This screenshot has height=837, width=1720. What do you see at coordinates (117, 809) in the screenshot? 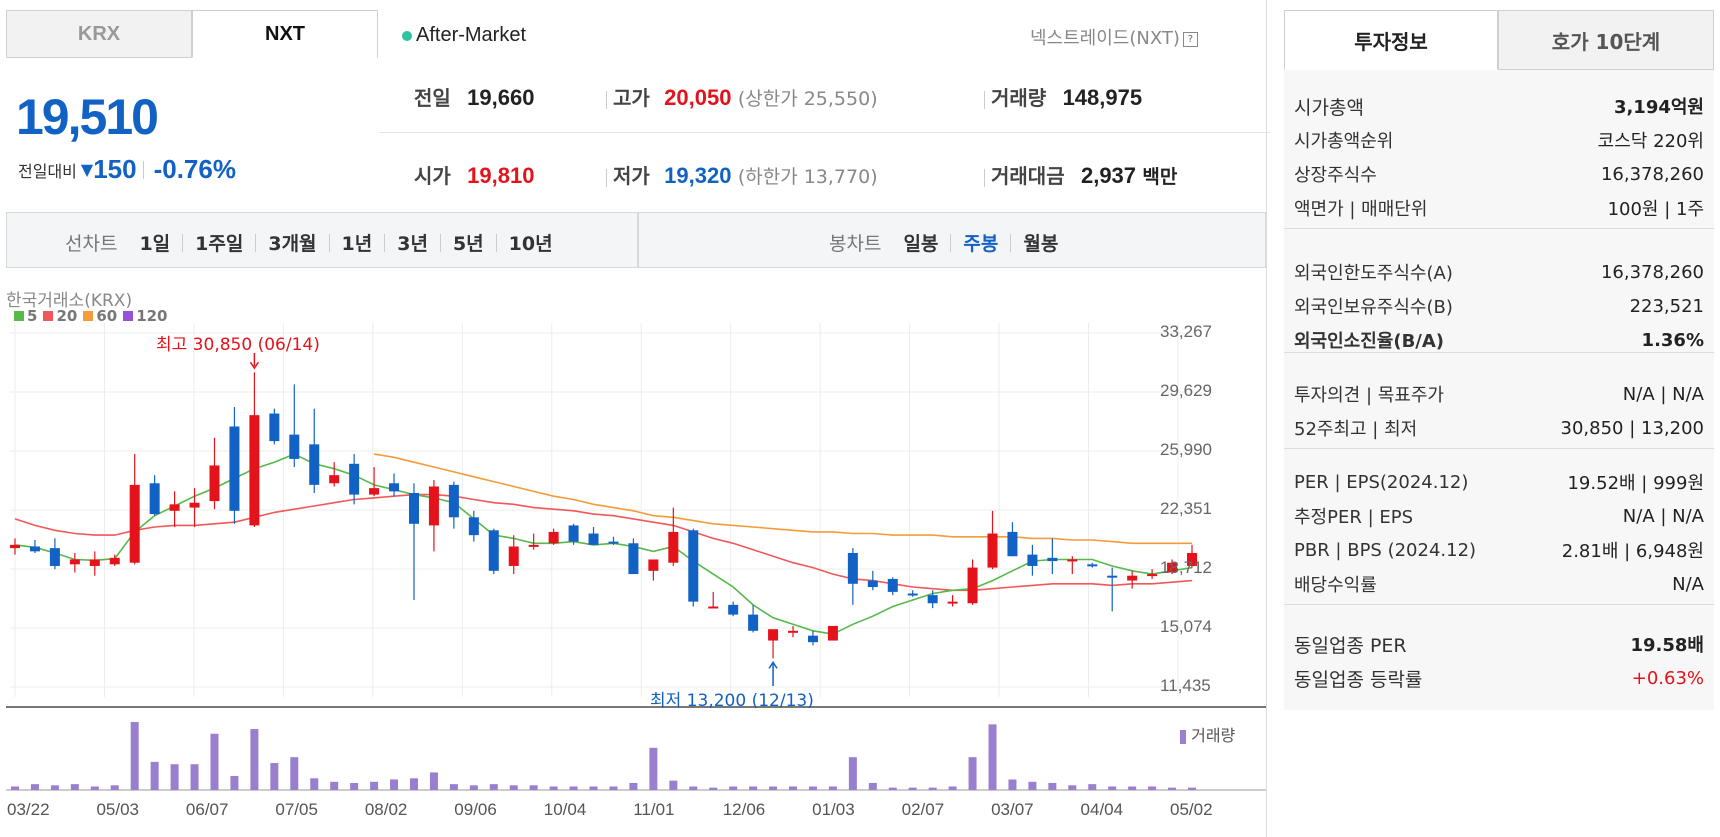
I see `x-tick-label: 05/03` at bounding box center [117, 809].